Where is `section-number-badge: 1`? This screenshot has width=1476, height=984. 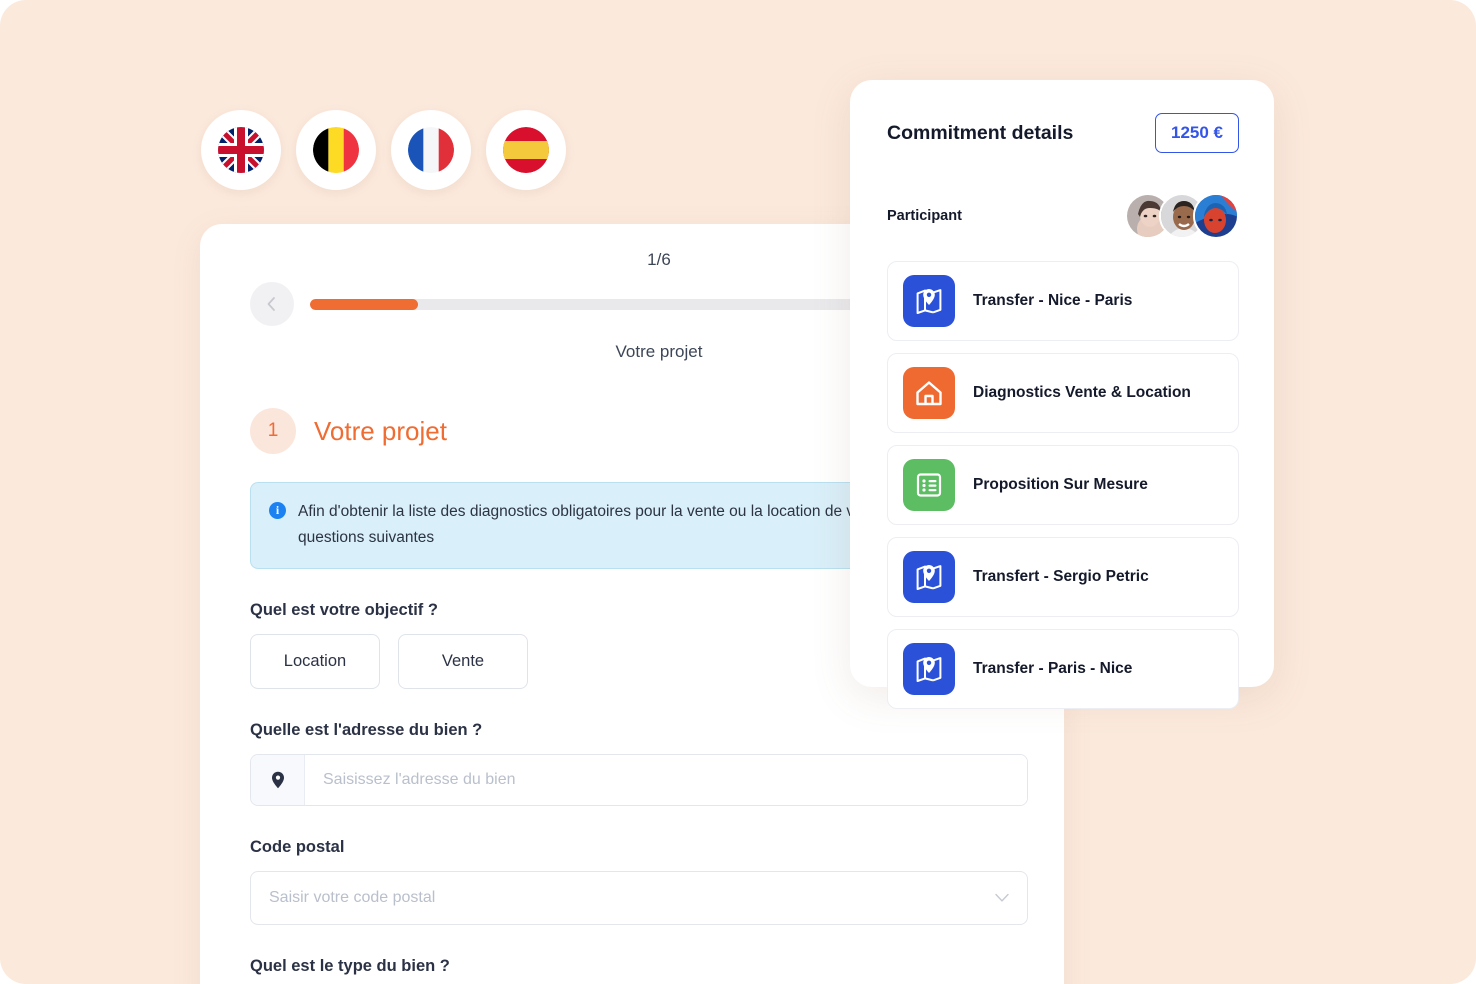
section-number-badge: 1 is located at coordinates (273, 431).